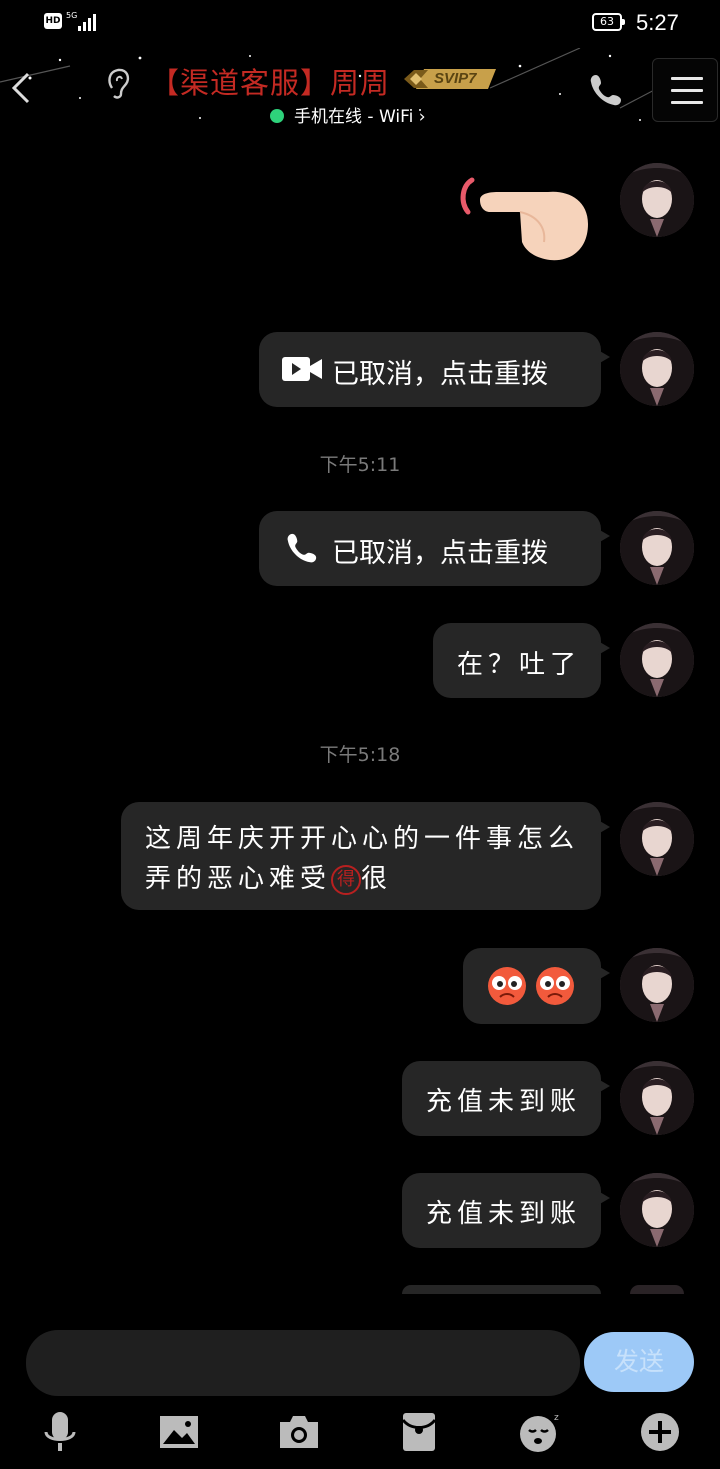 Image resolution: width=720 pixels, height=1469 pixels. What do you see at coordinates (23, 88) in the screenshot?
I see `back-icon` at bounding box center [23, 88].